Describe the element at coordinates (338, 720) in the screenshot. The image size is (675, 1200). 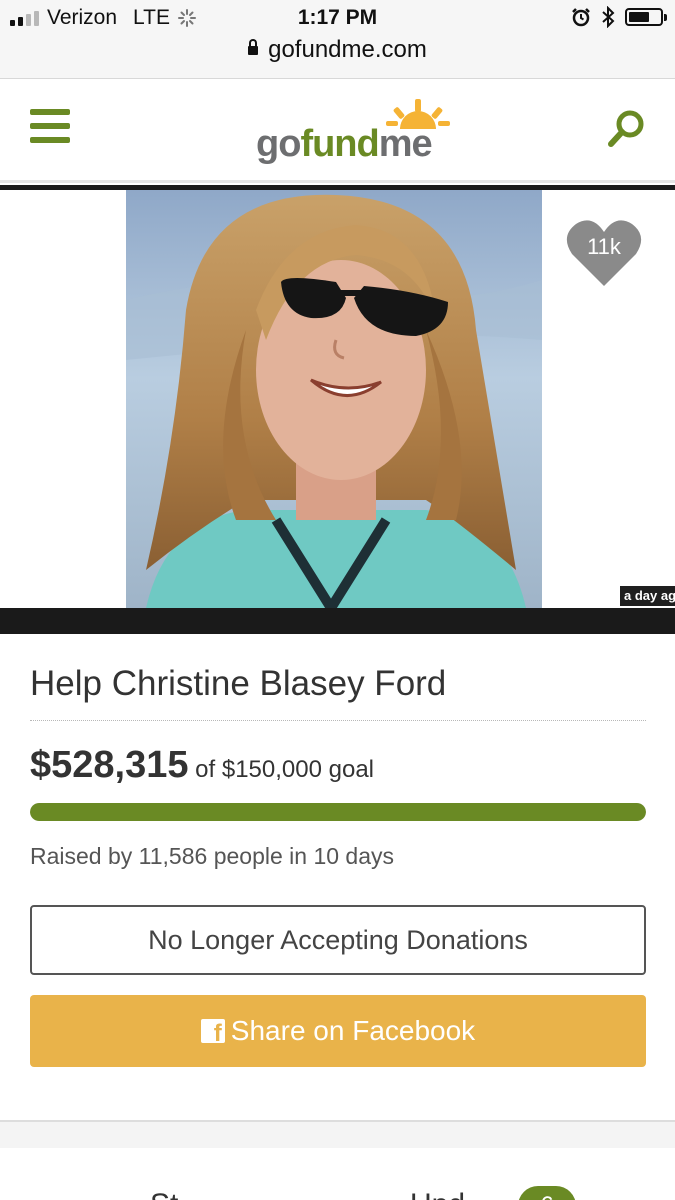
I see `title-divider` at that location.